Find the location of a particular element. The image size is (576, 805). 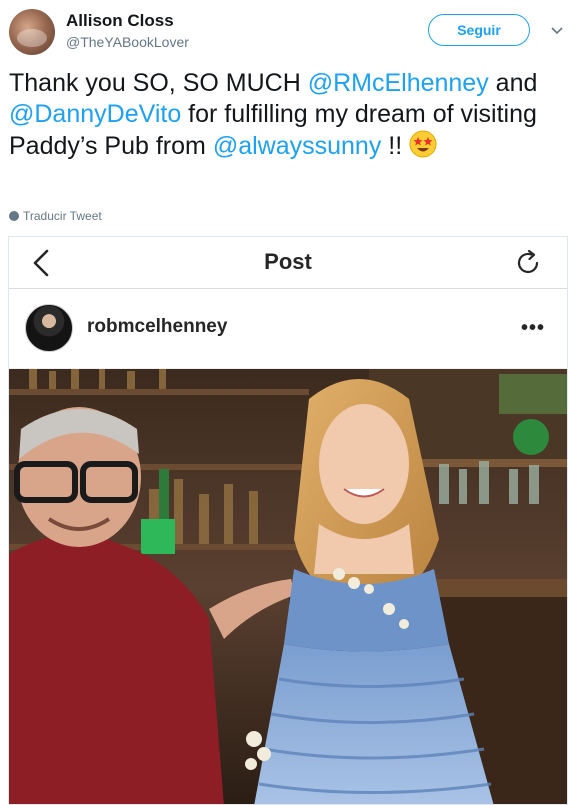

tweet-text-part: and is located at coordinates (513, 83).